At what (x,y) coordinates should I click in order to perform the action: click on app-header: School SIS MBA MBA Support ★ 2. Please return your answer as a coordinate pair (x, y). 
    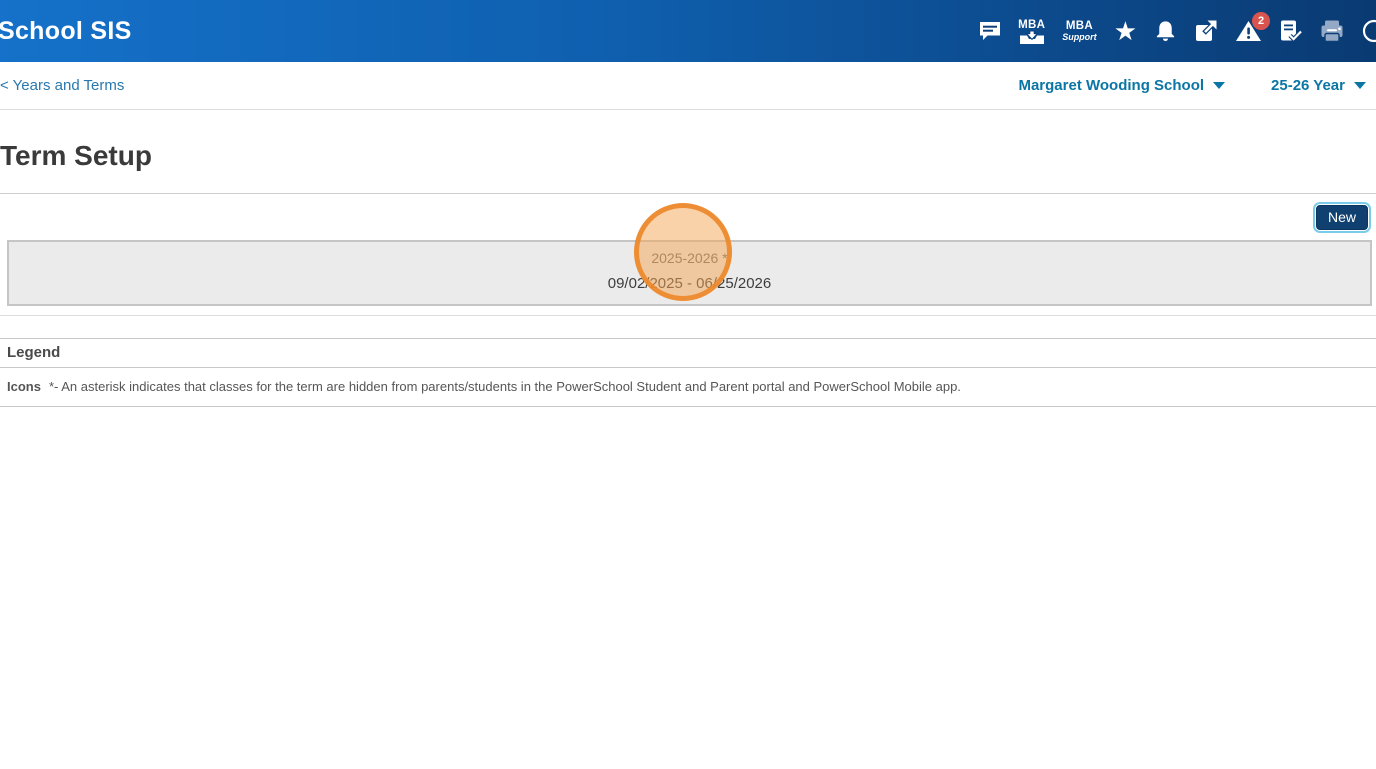
    Looking at the image, I should click on (688, 31).